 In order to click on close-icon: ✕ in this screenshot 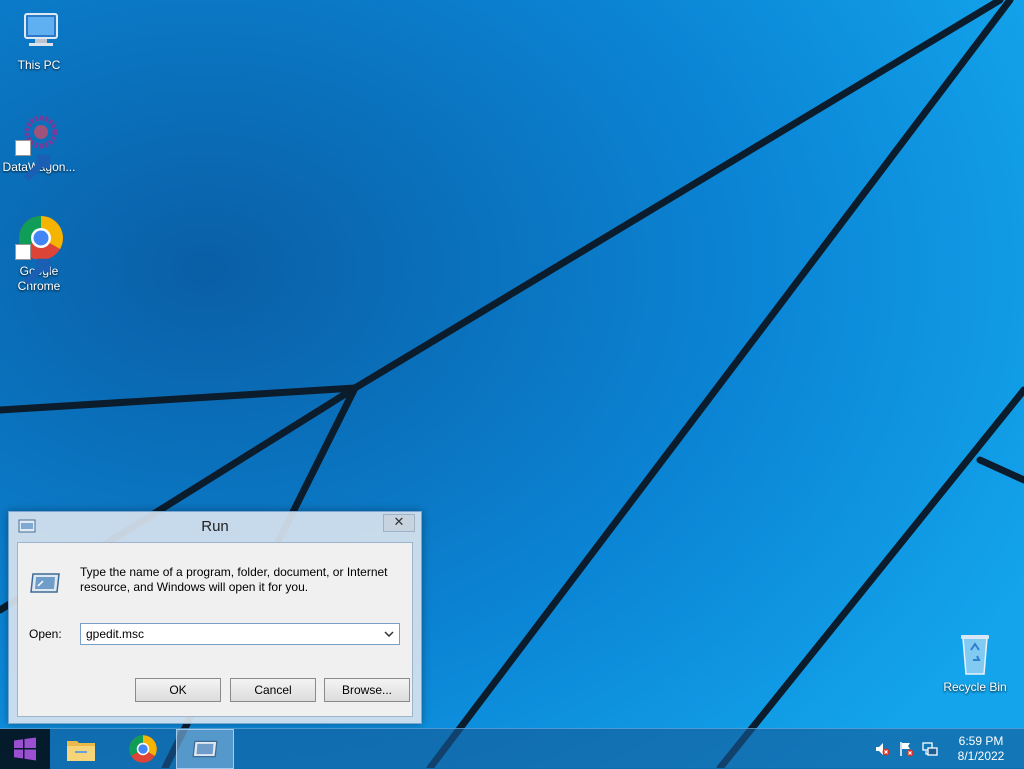, I will do `click(399, 522)`.